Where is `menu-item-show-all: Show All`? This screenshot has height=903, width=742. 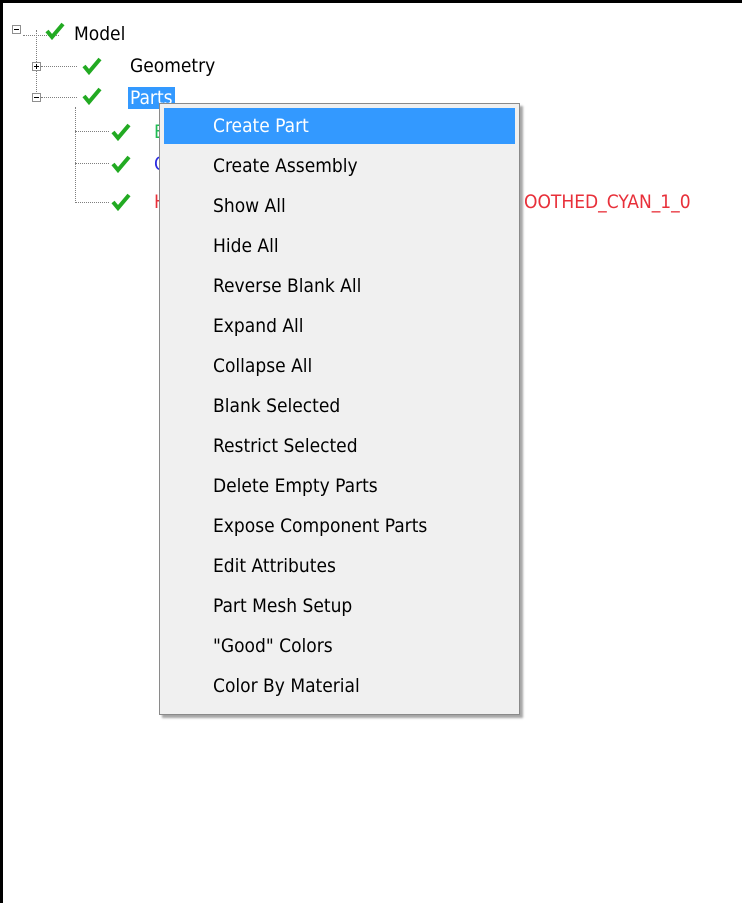 menu-item-show-all: Show All is located at coordinates (339, 206).